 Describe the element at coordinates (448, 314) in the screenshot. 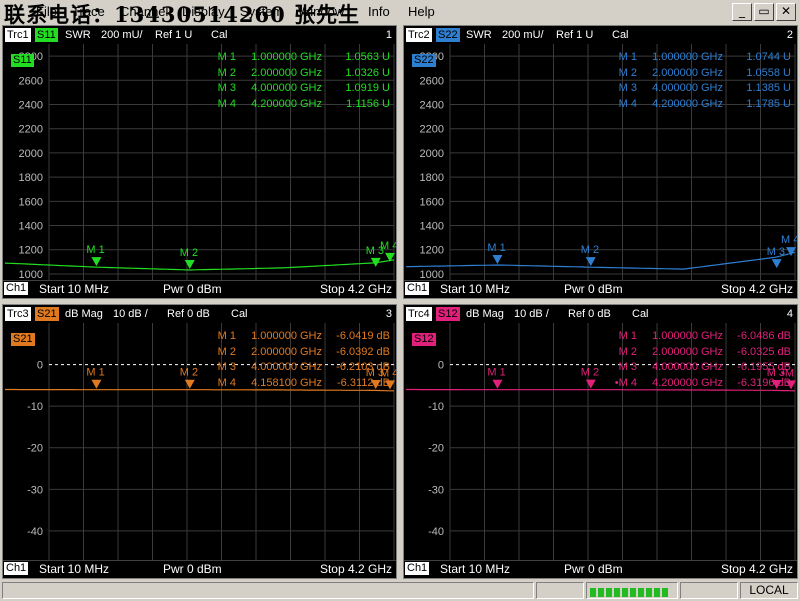

I see `sparam-label: S12` at that location.